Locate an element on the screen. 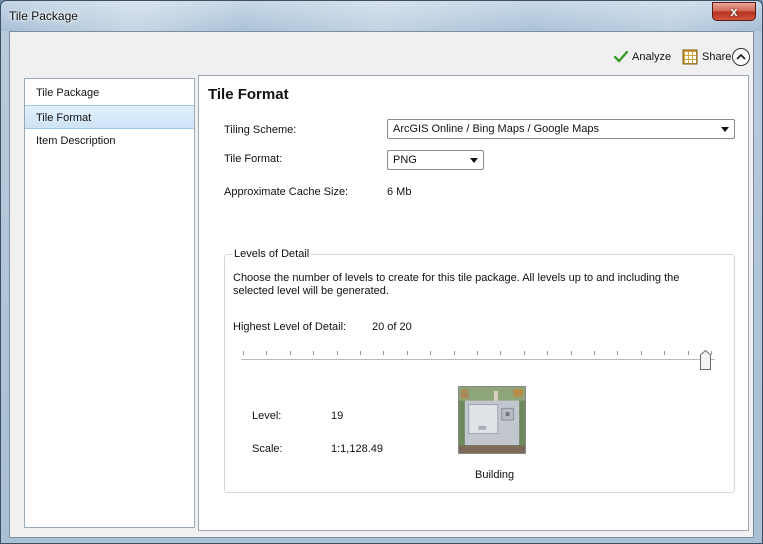 This screenshot has width=763, height=544. window-title: Tile Package is located at coordinates (43, 16).